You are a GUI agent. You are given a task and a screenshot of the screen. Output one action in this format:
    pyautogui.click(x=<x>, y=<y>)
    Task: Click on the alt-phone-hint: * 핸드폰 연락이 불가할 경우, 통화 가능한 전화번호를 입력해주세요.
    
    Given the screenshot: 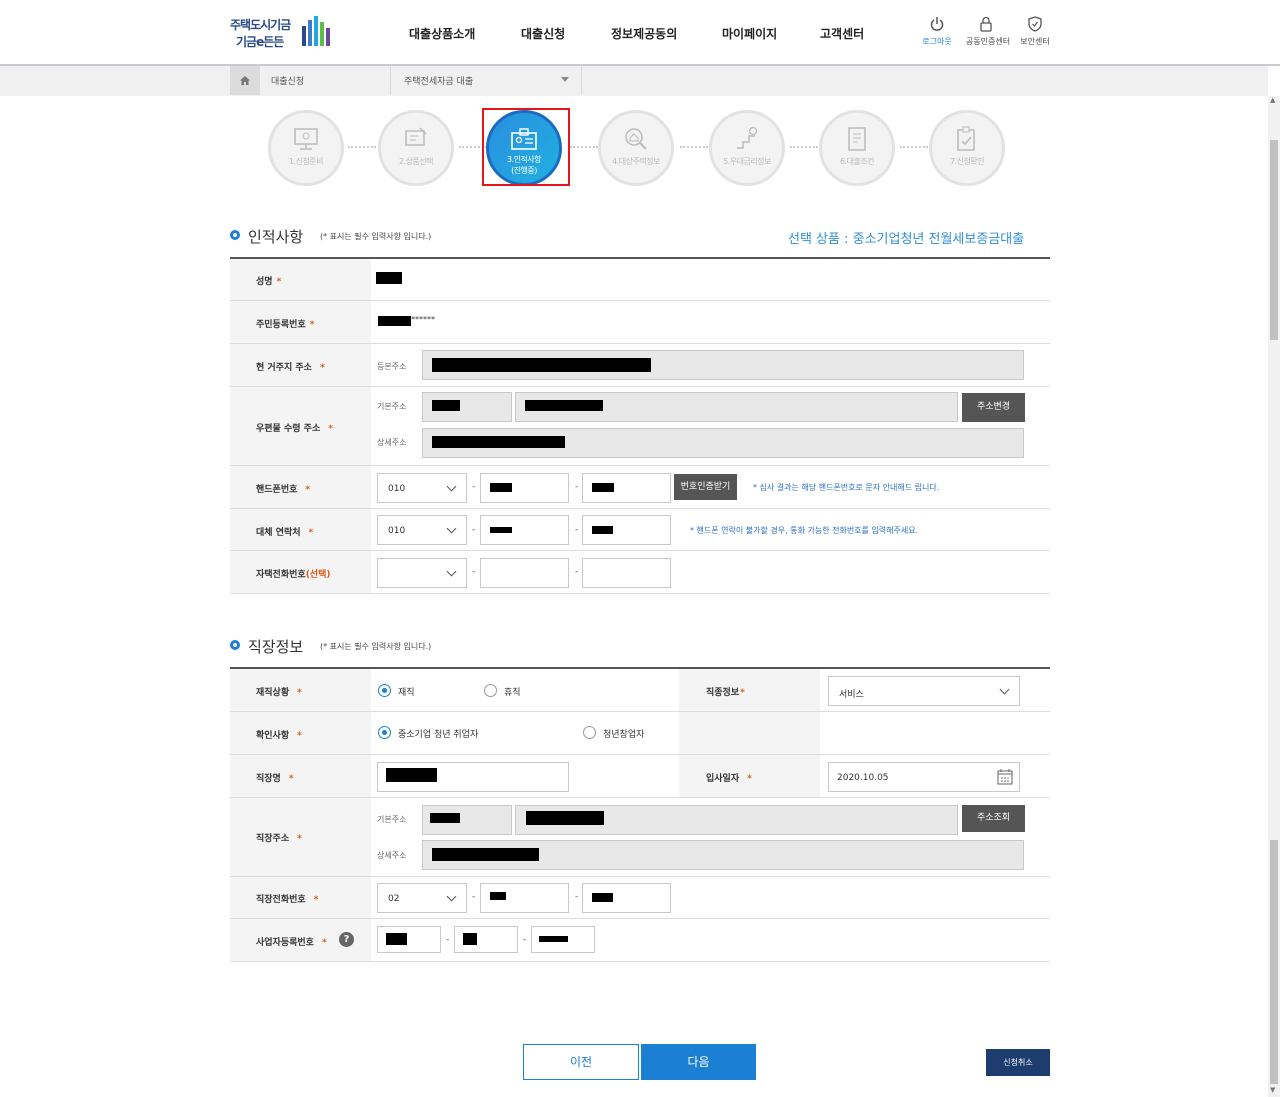 What is the action you would take?
    pyautogui.click(x=804, y=530)
    